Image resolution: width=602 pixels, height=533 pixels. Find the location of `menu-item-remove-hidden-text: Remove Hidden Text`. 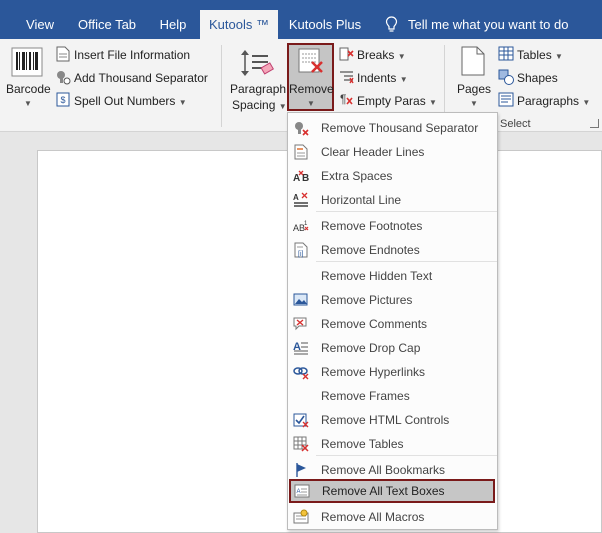

menu-item-remove-hidden-text: Remove Hidden Text is located at coordinates (392, 276).